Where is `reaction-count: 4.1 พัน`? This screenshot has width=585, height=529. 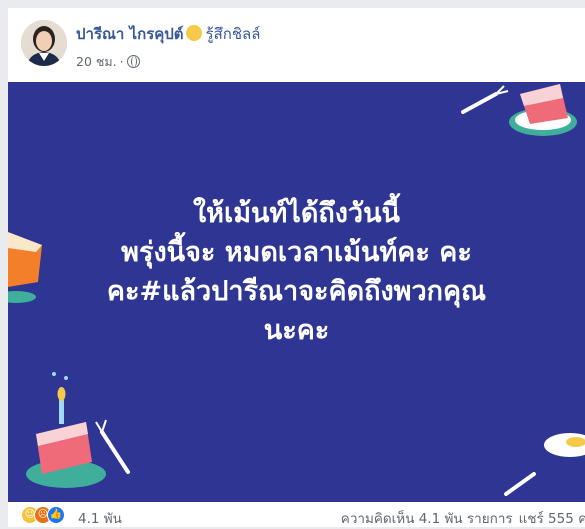
reaction-count: 4.1 พัน is located at coordinates (100, 518).